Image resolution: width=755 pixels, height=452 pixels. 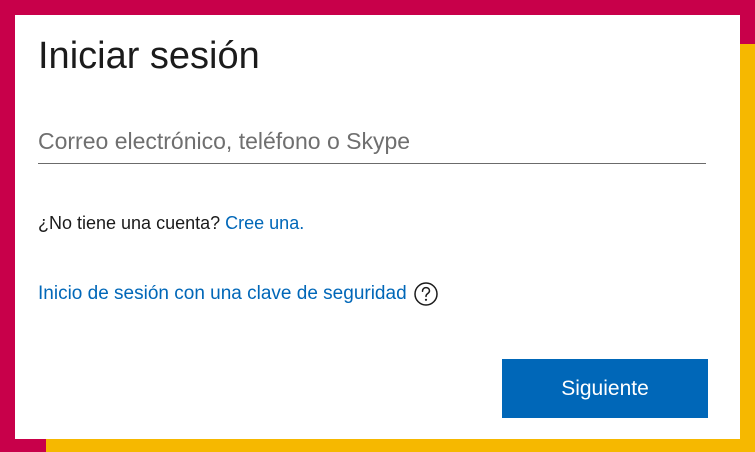 What do you see at coordinates (605, 388) in the screenshot?
I see `next-button: Siguiente` at bounding box center [605, 388].